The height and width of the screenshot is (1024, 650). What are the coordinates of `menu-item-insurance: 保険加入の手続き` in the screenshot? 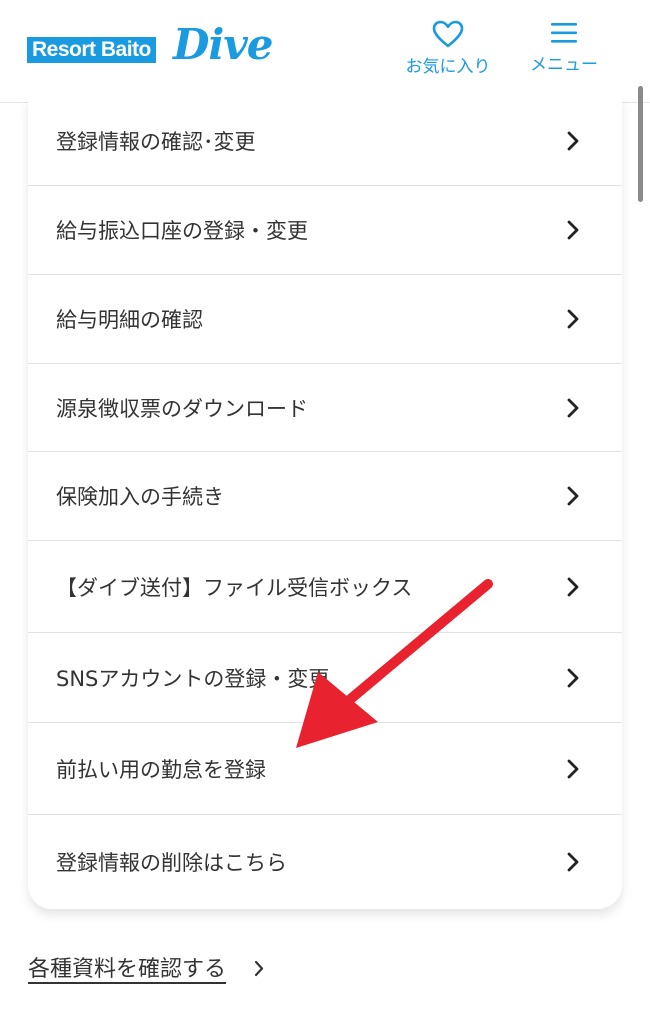 It's located at (325, 496).